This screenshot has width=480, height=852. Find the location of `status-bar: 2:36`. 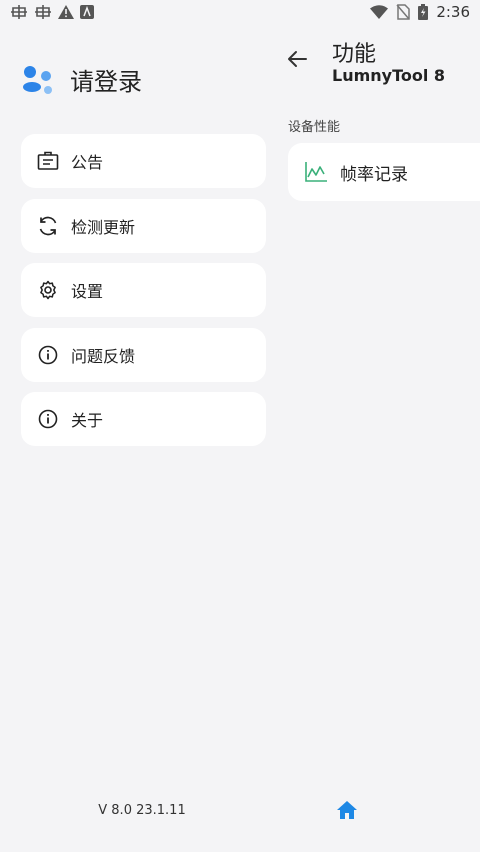

status-bar: 2:36 is located at coordinates (240, 13).